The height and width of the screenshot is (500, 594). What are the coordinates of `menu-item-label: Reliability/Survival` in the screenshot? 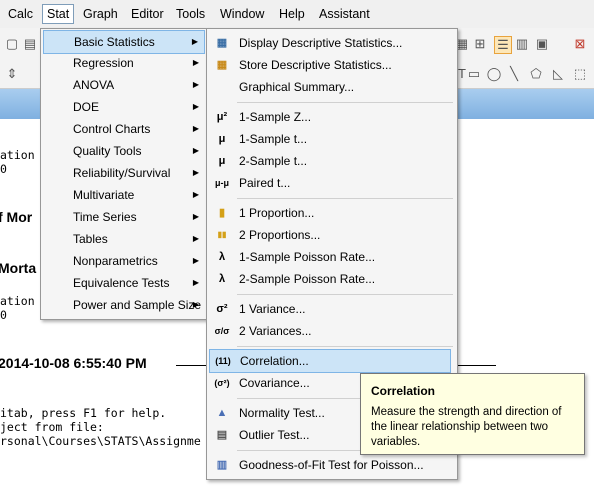 It's located at (122, 173).